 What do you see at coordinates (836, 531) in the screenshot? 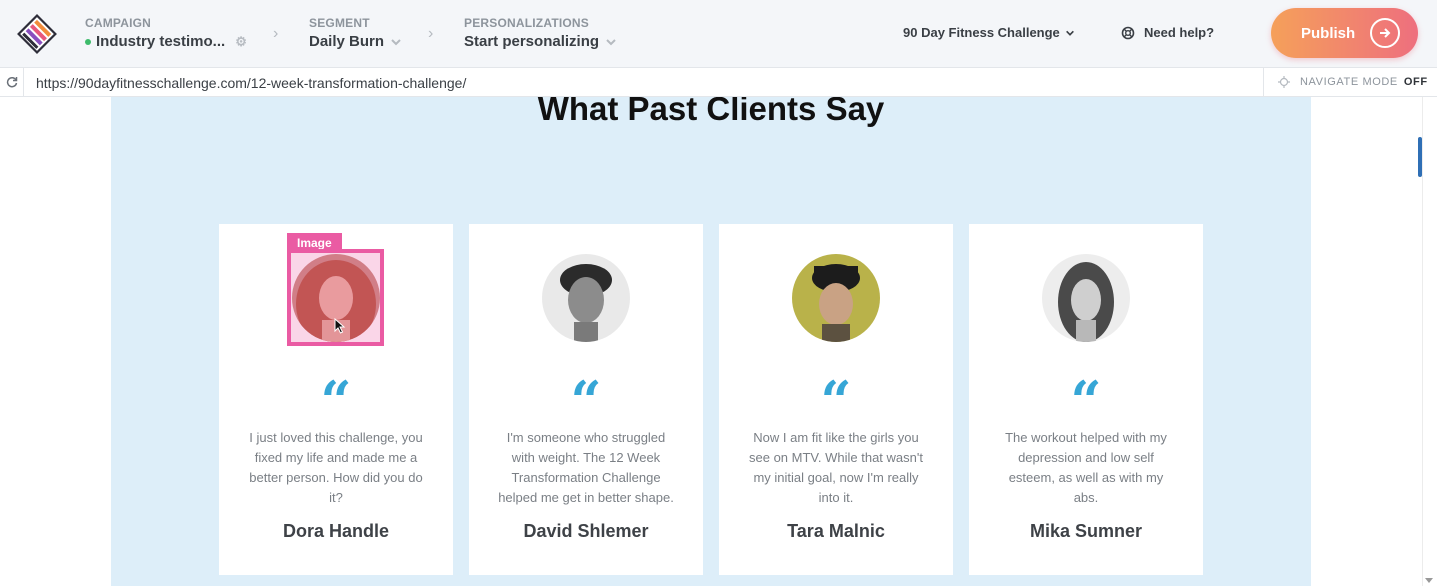
I see `client-name: Tara Malnic` at bounding box center [836, 531].